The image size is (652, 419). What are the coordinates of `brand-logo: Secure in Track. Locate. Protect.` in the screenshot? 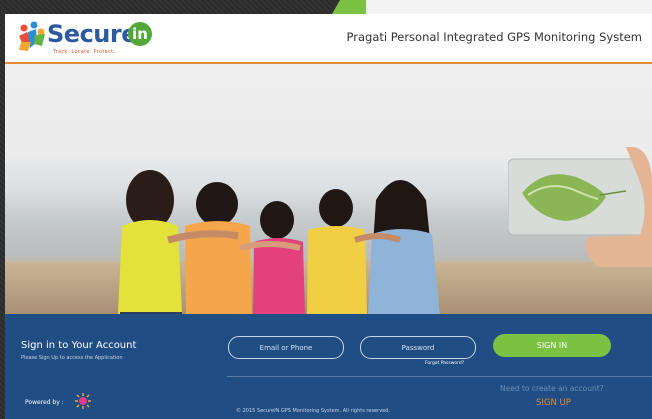 It's located at (95, 38).